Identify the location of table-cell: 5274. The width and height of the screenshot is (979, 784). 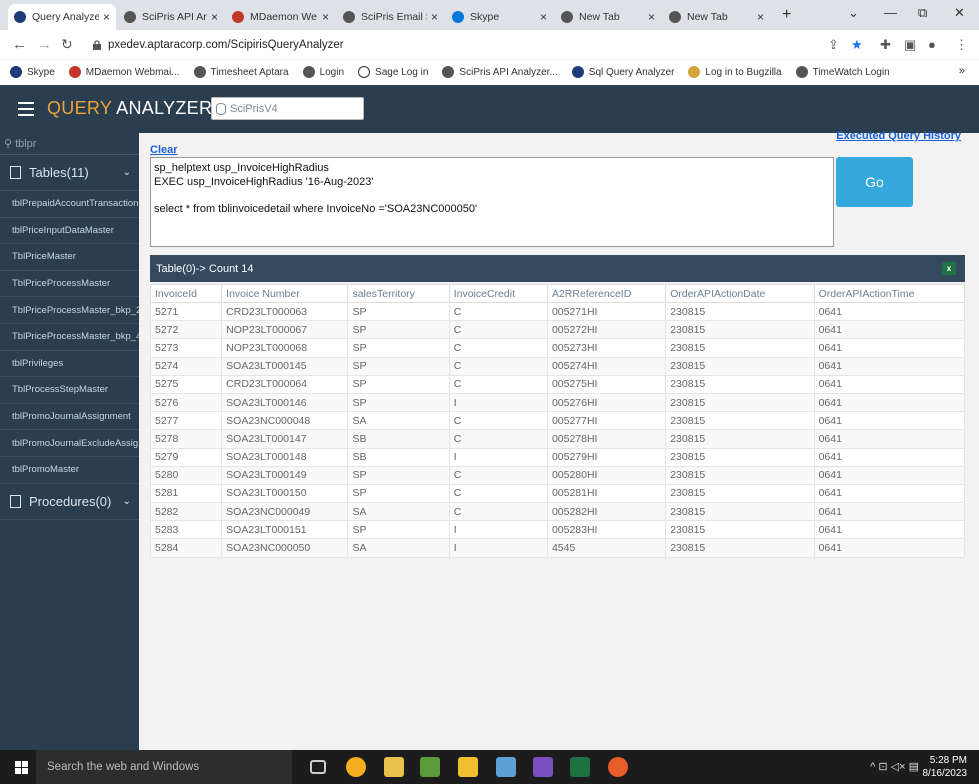
(186, 366).